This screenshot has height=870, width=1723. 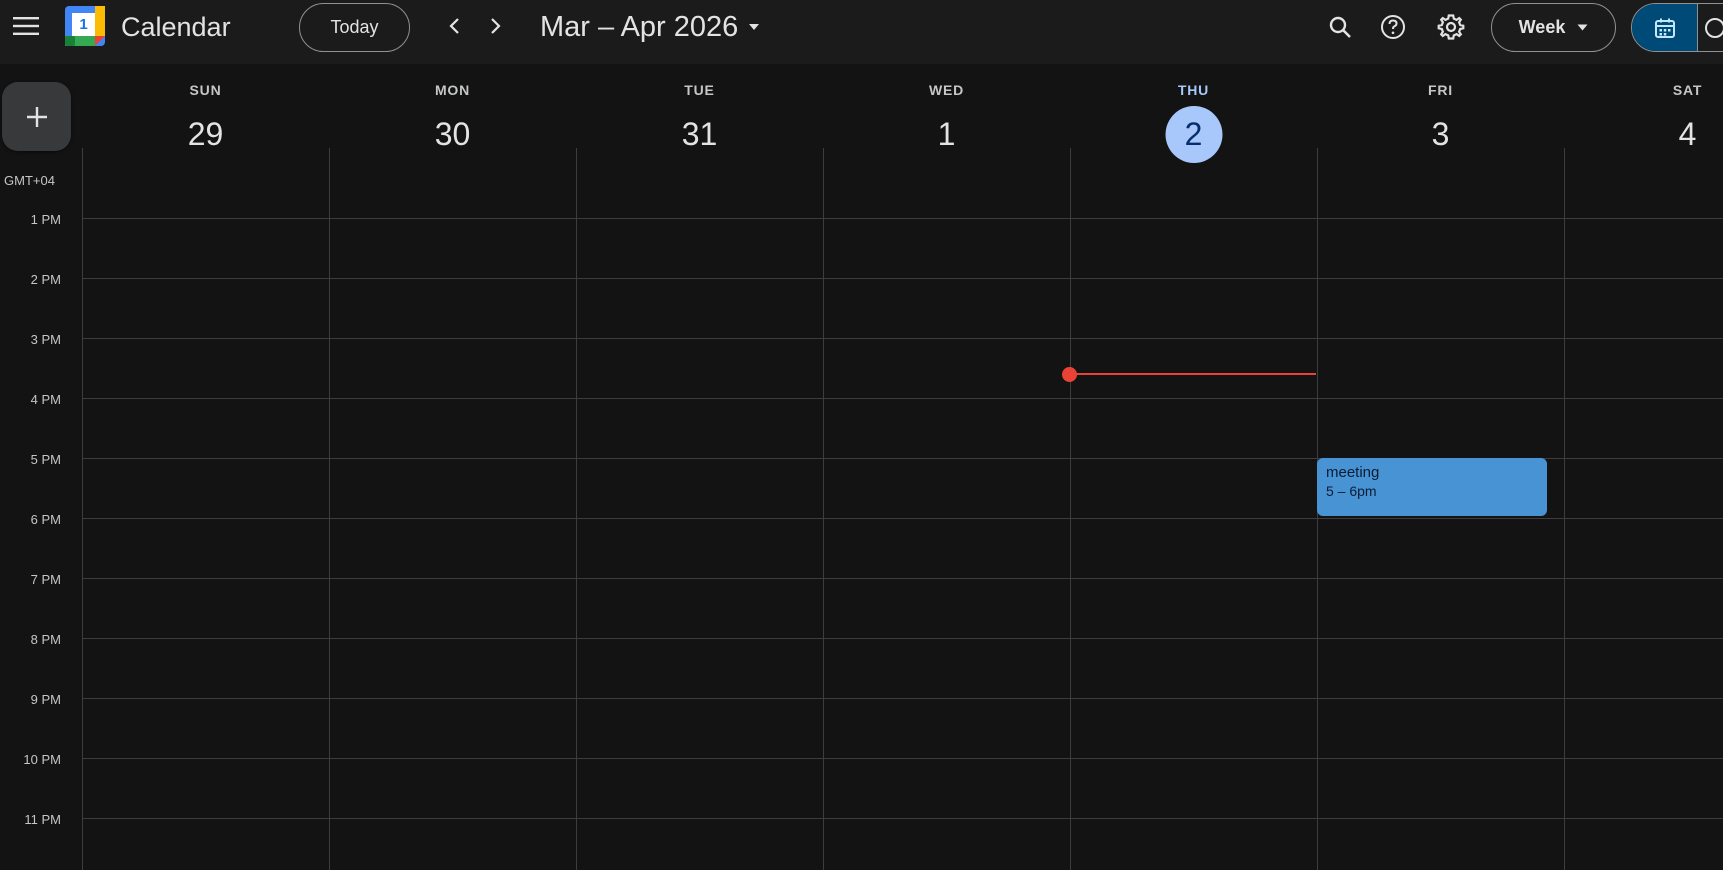 I want to click on hour-label: 1 PM, so click(x=45, y=219).